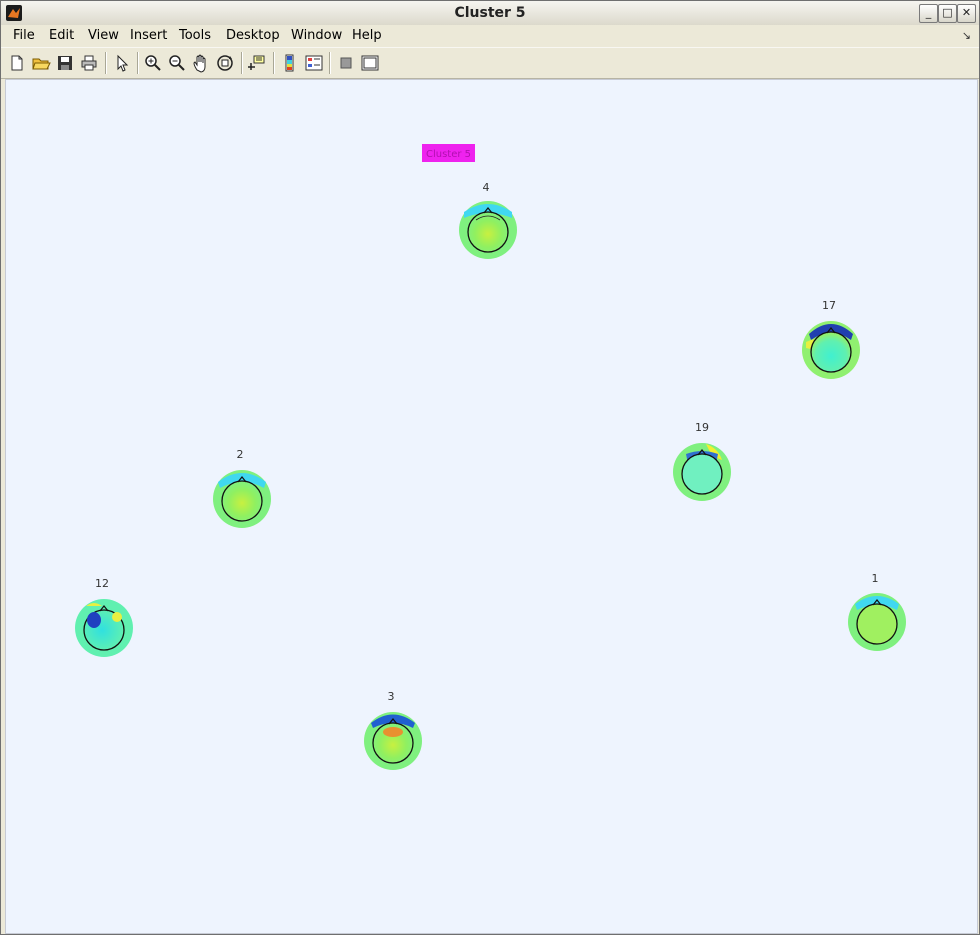 The width and height of the screenshot is (980, 935). What do you see at coordinates (966, 13) in the screenshot?
I see `close-button: ✕` at bounding box center [966, 13].